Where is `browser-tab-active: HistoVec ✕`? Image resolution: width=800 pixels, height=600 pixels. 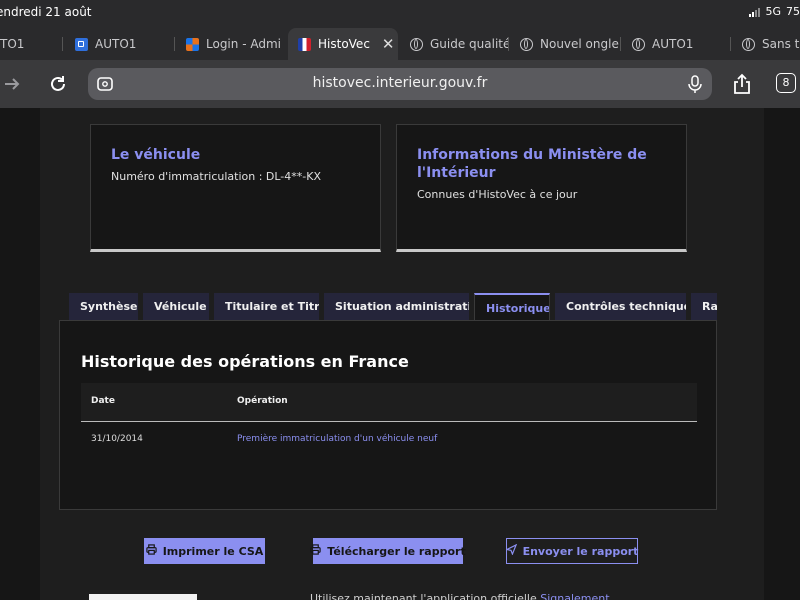
browser-tab-active: HistoVec ✕ is located at coordinates (343, 44).